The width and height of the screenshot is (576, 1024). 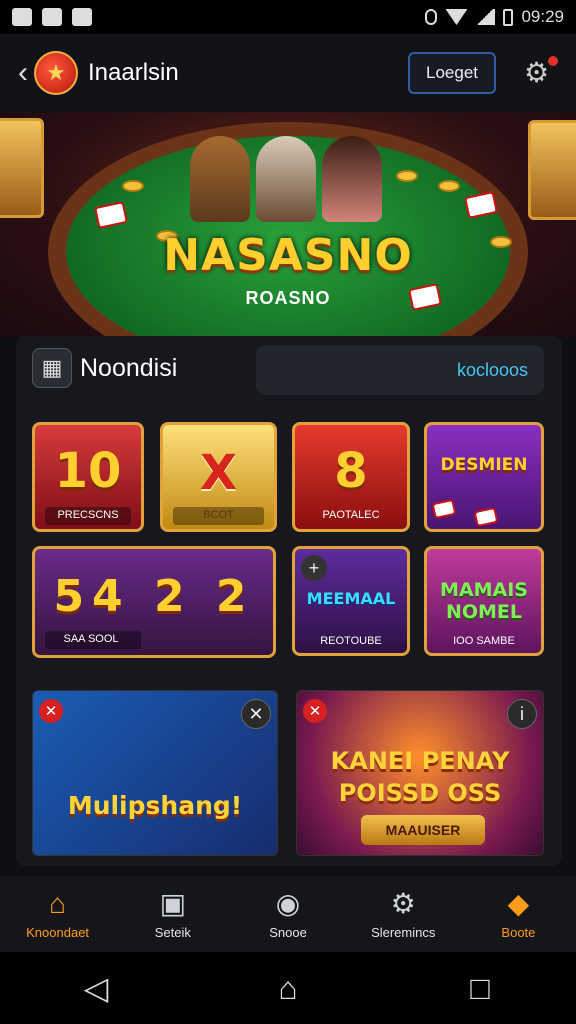 I want to click on grid-icon: ▦, so click(x=52, y=368).